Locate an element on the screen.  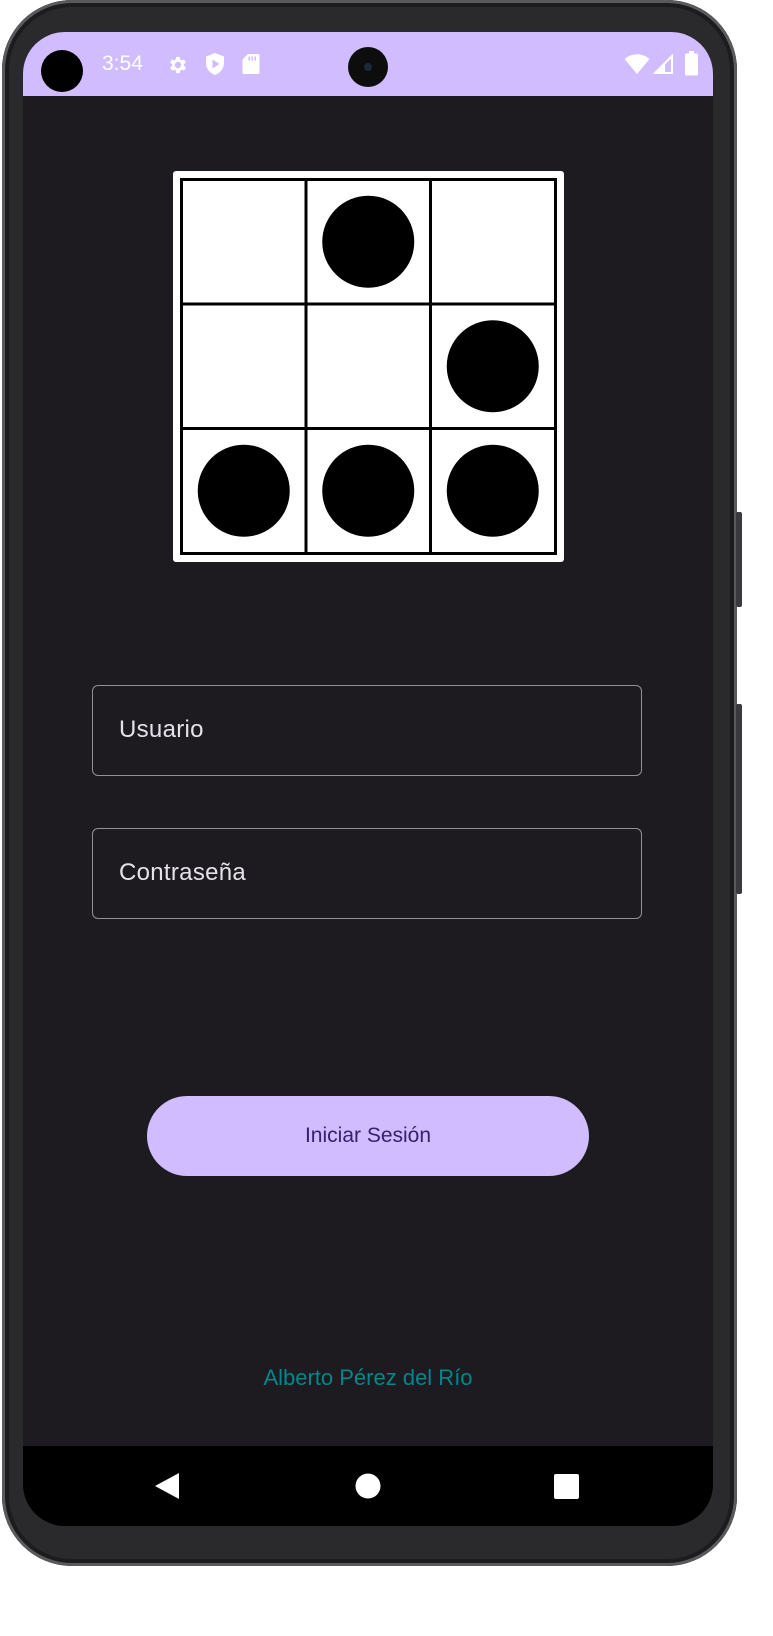
author-name: Alberto Pérez del Río is located at coordinates (368, 1377).